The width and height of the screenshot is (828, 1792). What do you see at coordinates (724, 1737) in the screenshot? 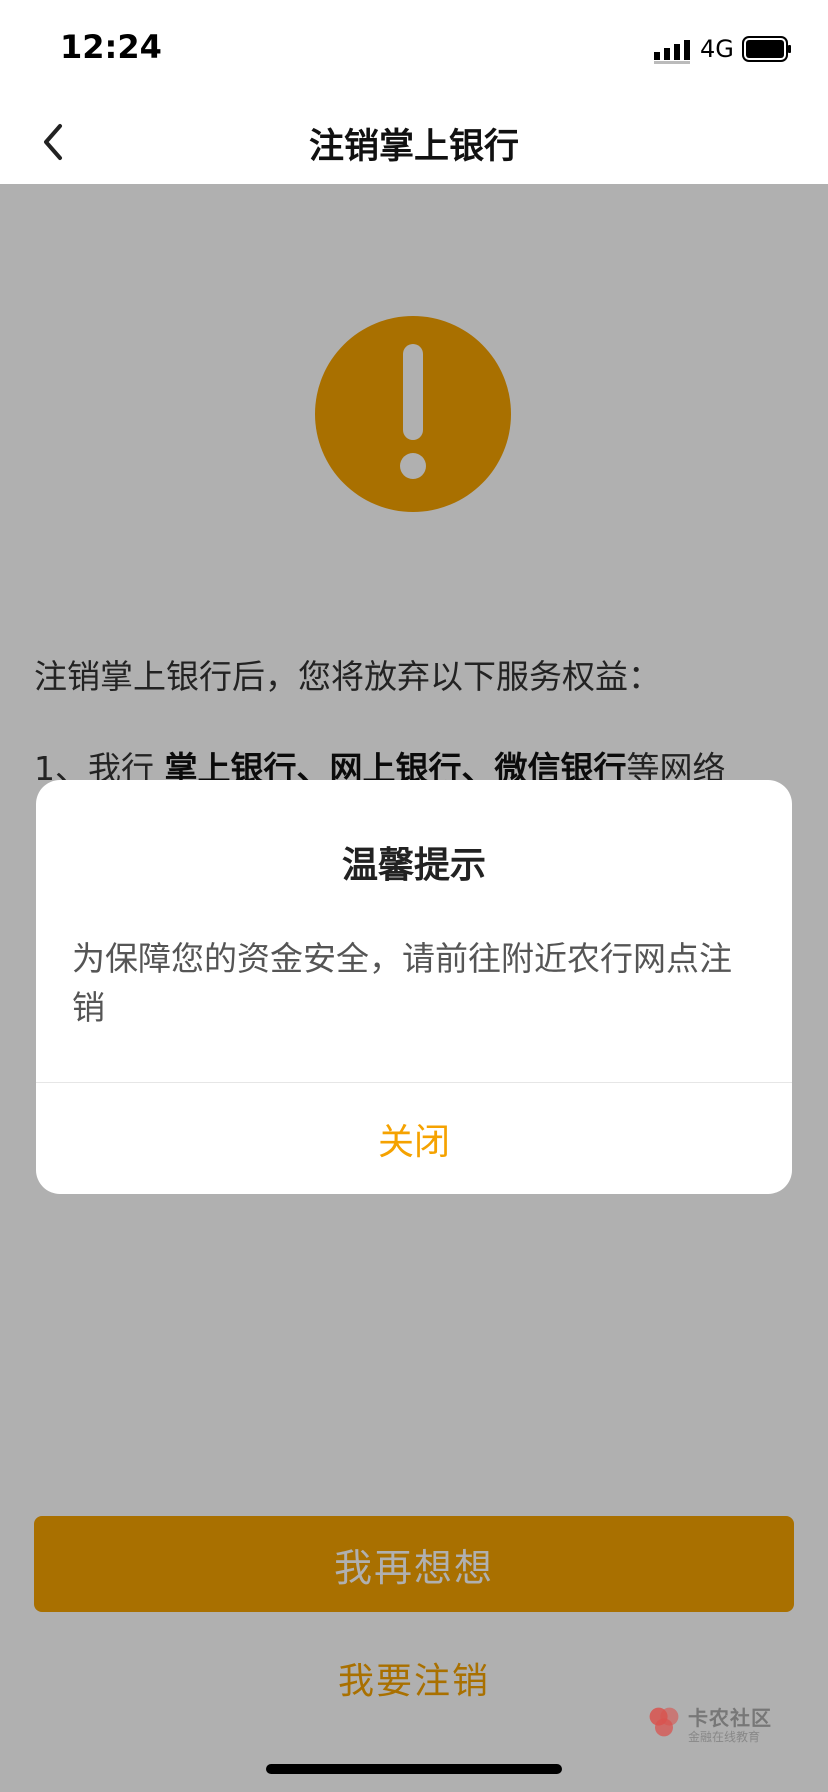
I see `watermark-sub-text: 金融在线教育` at bounding box center [724, 1737].